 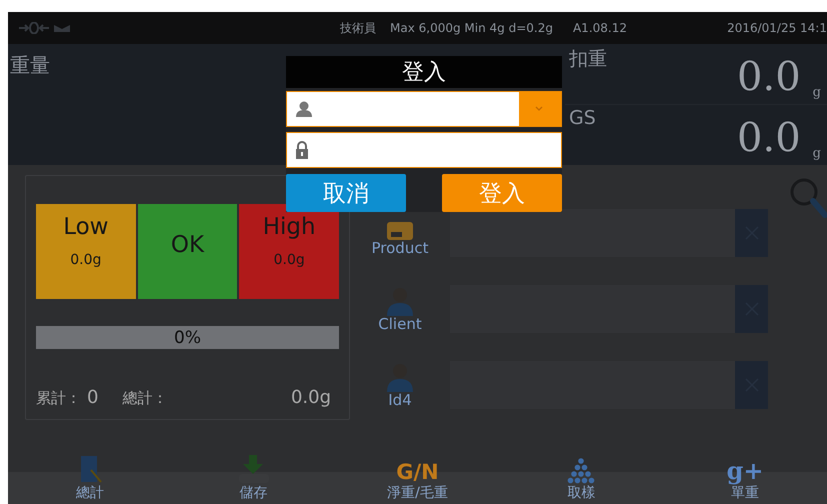 What do you see at coordinates (400, 248) in the screenshot?
I see `field-label: Product` at bounding box center [400, 248].